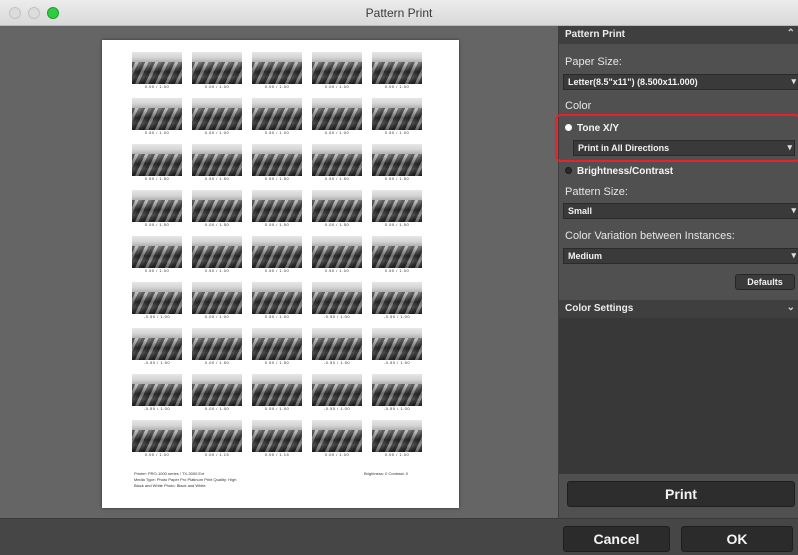 The height and width of the screenshot is (555, 798). Describe the element at coordinates (585, 256) in the screenshot. I see `color-variation-value: Medium` at that location.